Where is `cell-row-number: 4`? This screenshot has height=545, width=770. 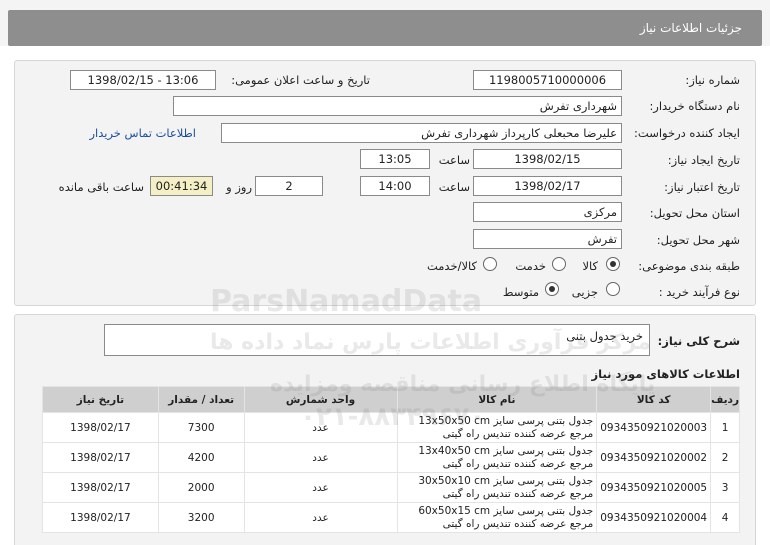
cell-row-number: 4 is located at coordinates (725, 517).